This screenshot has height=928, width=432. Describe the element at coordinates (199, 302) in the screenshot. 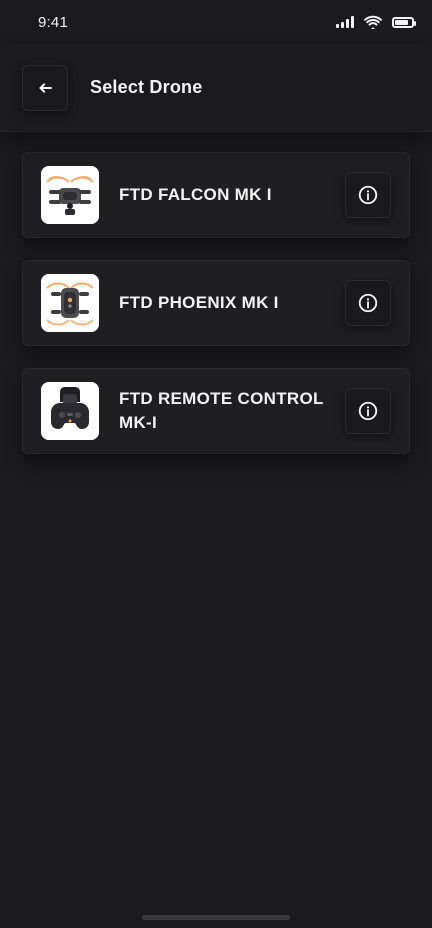

I see `drone-name: FTD PHOENIX MK I` at that location.